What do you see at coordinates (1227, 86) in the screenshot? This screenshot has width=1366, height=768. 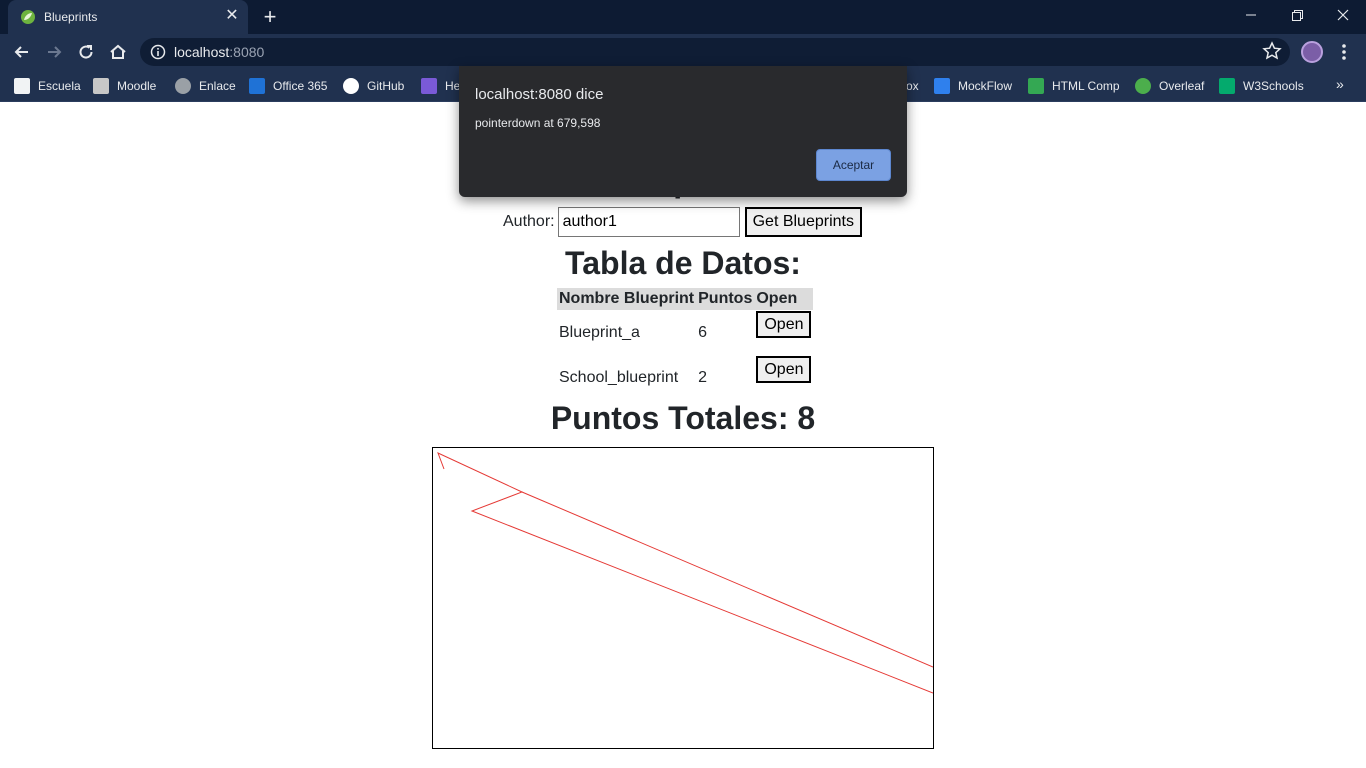 I see `w3schools-icon` at bounding box center [1227, 86].